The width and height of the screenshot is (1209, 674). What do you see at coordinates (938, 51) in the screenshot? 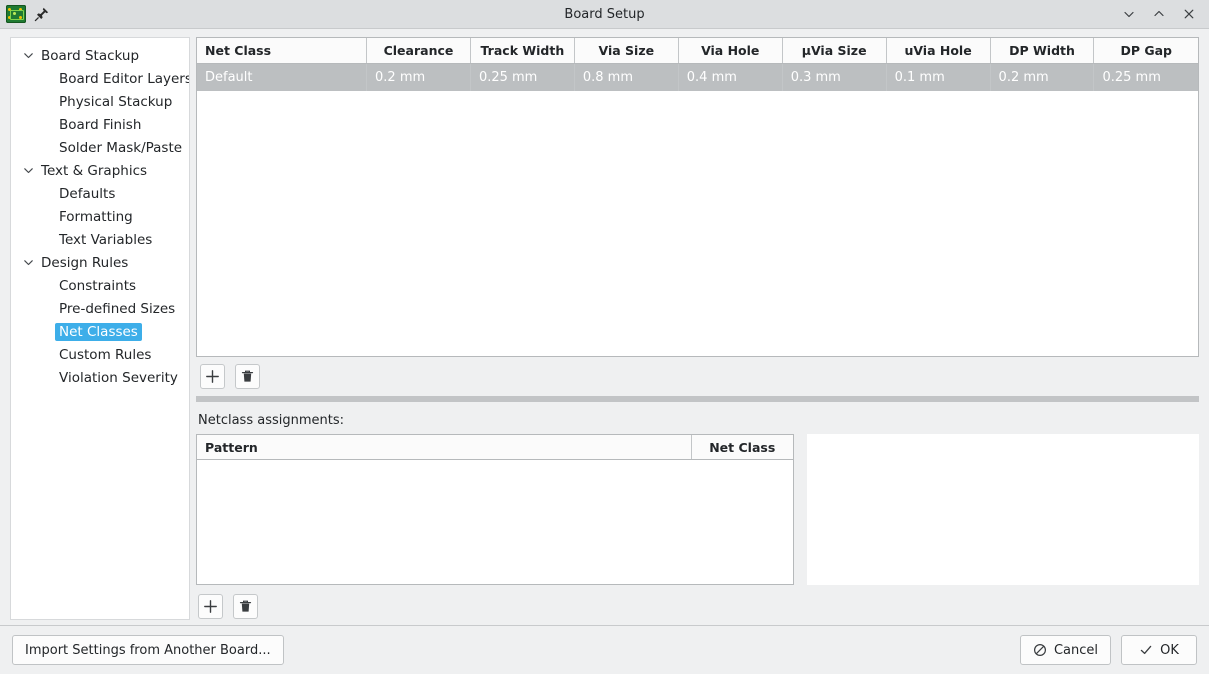
I see `column-header: uVia Hole` at bounding box center [938, 51].